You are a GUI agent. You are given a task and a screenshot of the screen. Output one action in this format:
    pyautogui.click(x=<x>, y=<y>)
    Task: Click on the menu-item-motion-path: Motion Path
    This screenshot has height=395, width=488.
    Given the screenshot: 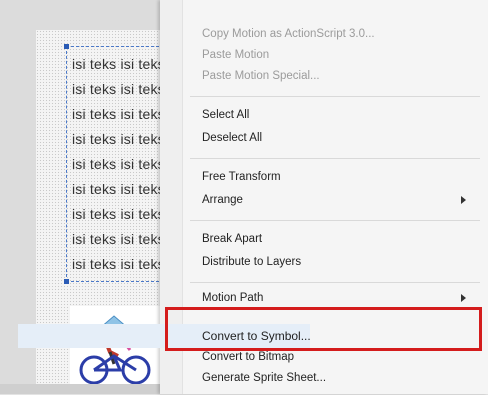 What is the action you would take?
    pyautogui.click(x=232, y=298)
    